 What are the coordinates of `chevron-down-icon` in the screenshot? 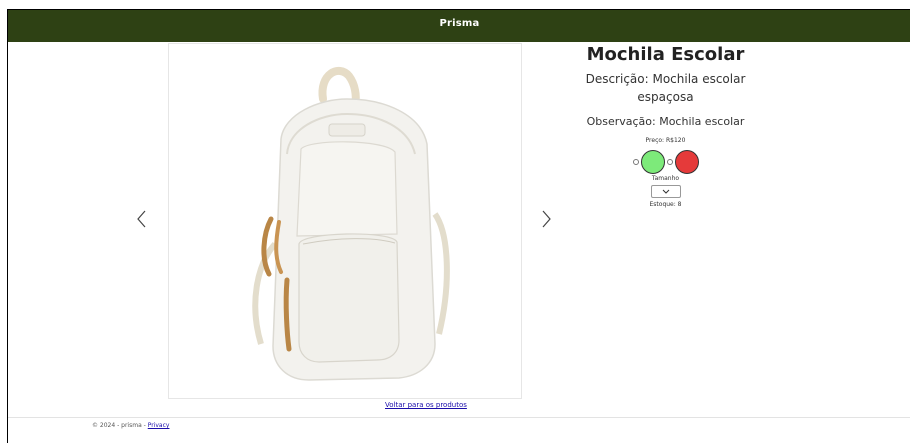 It's located at (665, 191).